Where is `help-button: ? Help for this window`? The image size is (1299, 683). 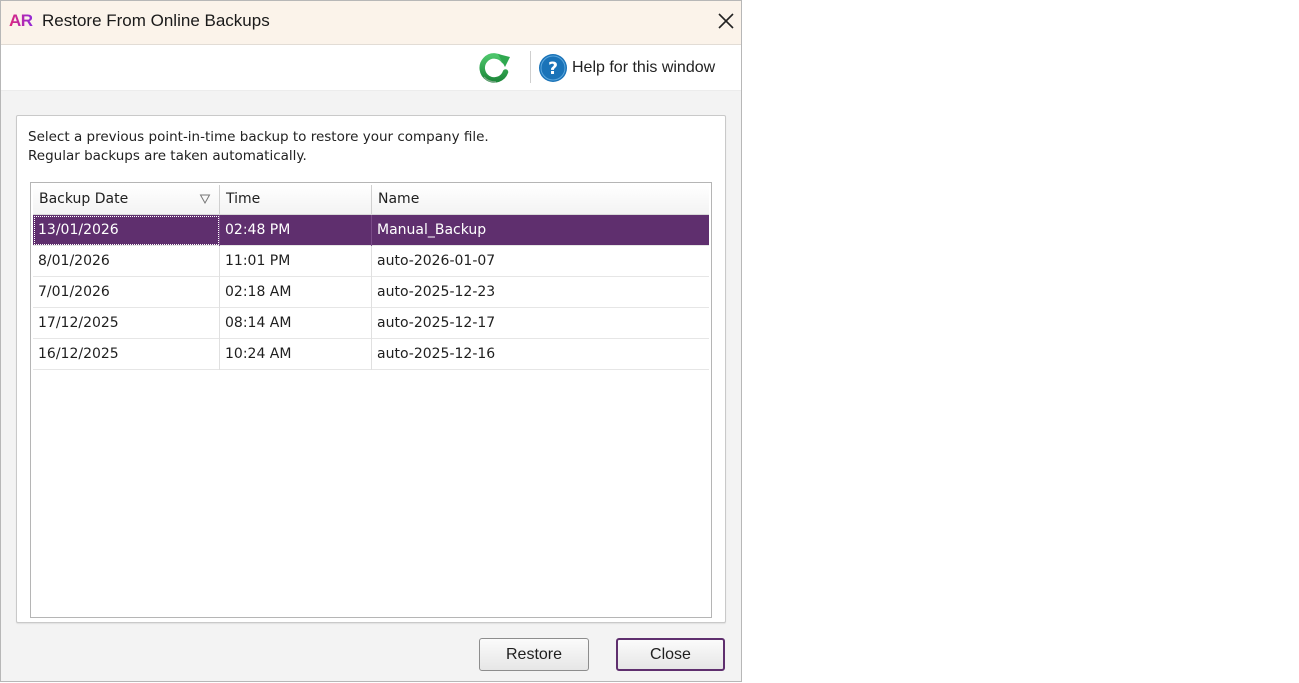 help-button: ? Help for this window is located at coordinates (626, 68).